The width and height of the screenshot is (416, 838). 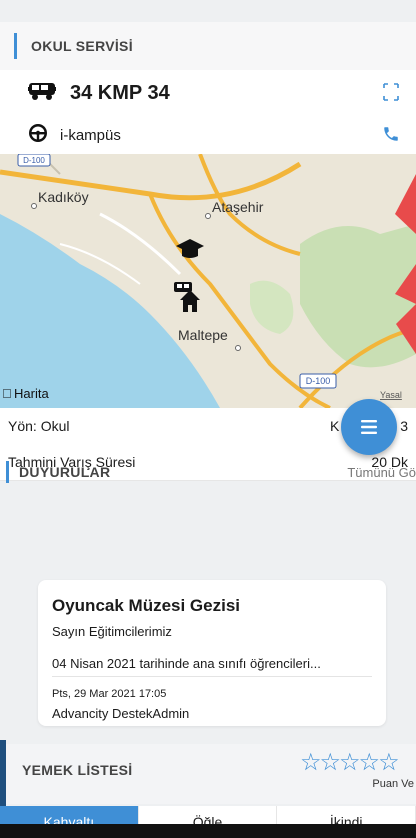 I want to click on steering-wheel-icon, so click(x=38, y=135).